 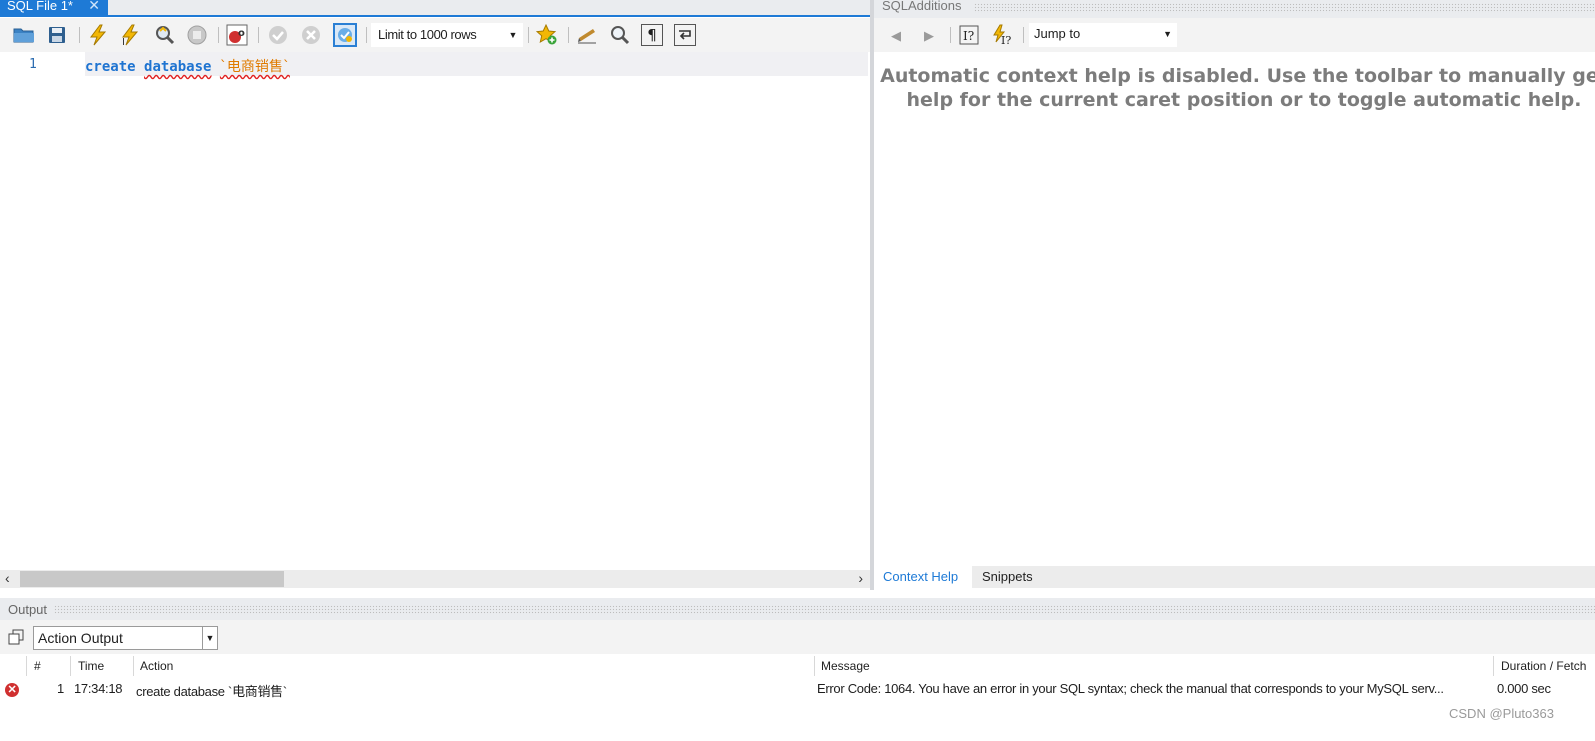 What do you see at coordinates (1103, 35) in the screenshot?
I see `jump-to-select: Jump to ▼` at bounding box center [1103, 35].